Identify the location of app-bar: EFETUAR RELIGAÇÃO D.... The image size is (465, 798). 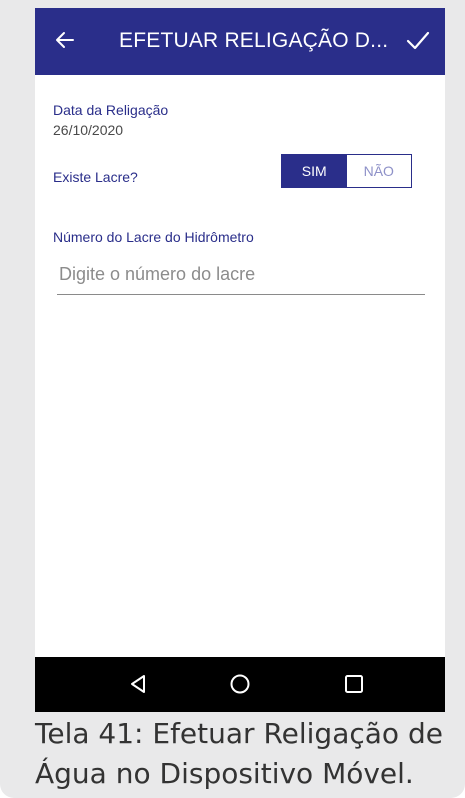
(240, 41).